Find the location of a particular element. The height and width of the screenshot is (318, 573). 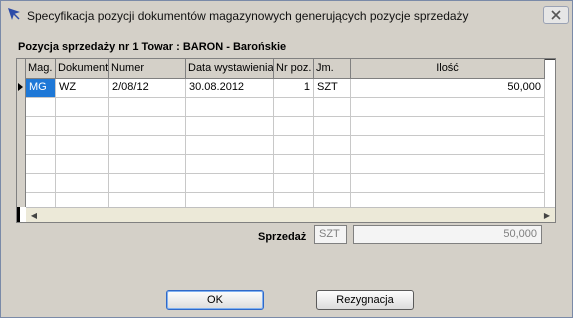

summary-value-field: 50,000 is located at coordinates (447, 234).